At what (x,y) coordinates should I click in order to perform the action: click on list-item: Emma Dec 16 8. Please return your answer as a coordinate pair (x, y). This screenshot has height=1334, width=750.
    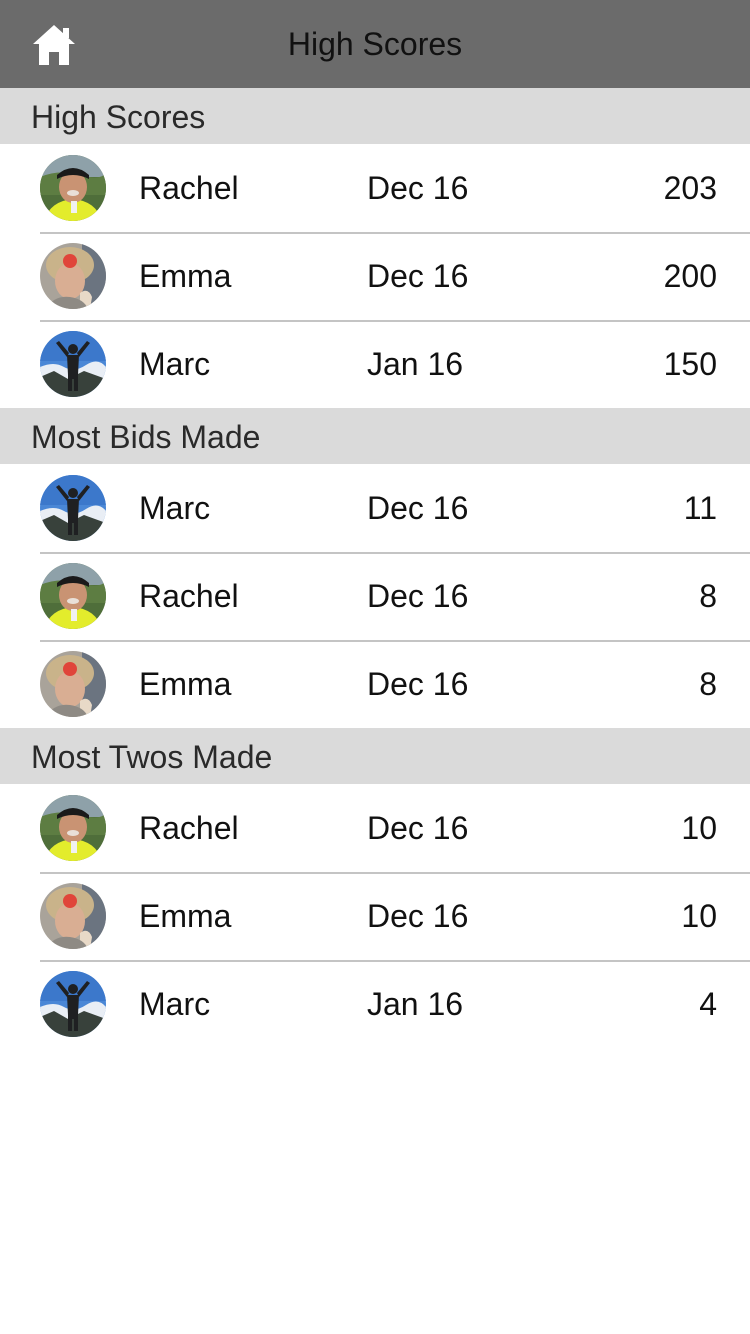
    Looking at the image, I should click on (375, 684).